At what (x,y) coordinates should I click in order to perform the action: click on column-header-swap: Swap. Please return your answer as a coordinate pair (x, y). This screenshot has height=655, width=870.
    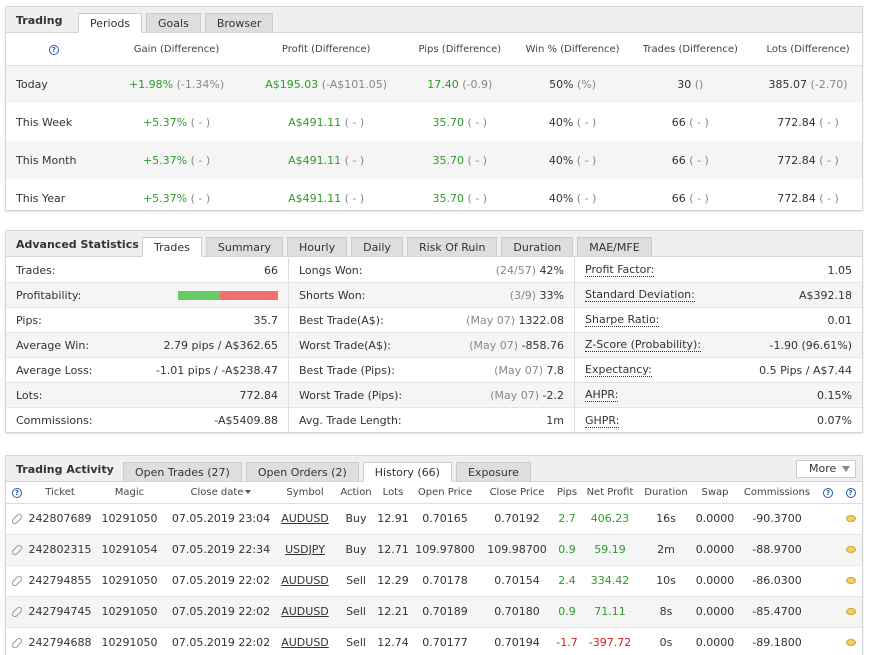
    Looking at the image, I should click on (715, 493).